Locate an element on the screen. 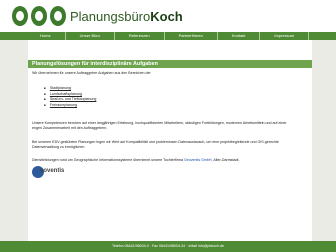 The image size is (336, 252). nav-item-unser-buero: Unser Büro is located at coordinates (90, 36).